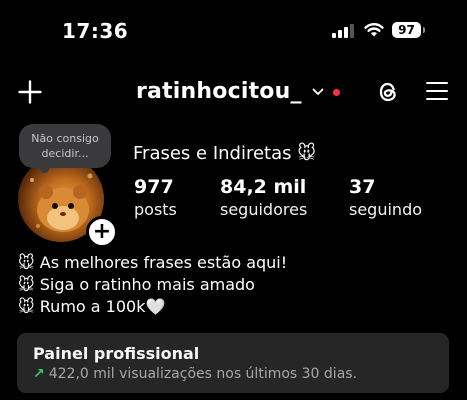 The height and width of the screenshot is (400, 467). Describe the element at coordinates (155, 209) in the screenshot. I see `stat-posts-label: posts` at that location.